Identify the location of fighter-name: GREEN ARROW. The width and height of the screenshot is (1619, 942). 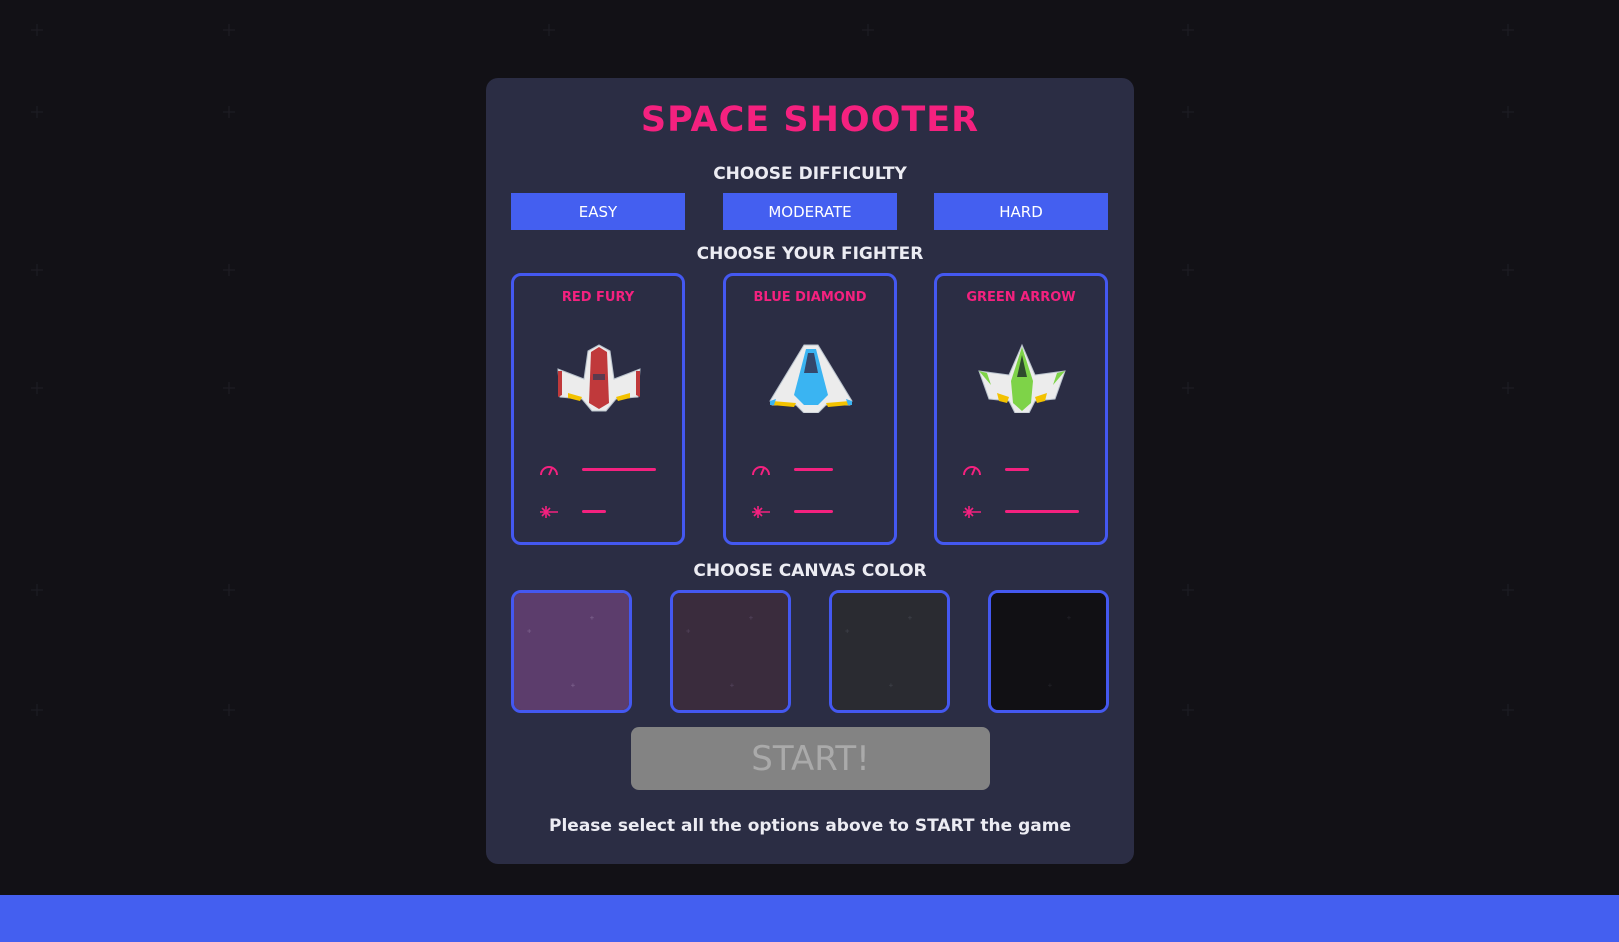
(1021, 297).